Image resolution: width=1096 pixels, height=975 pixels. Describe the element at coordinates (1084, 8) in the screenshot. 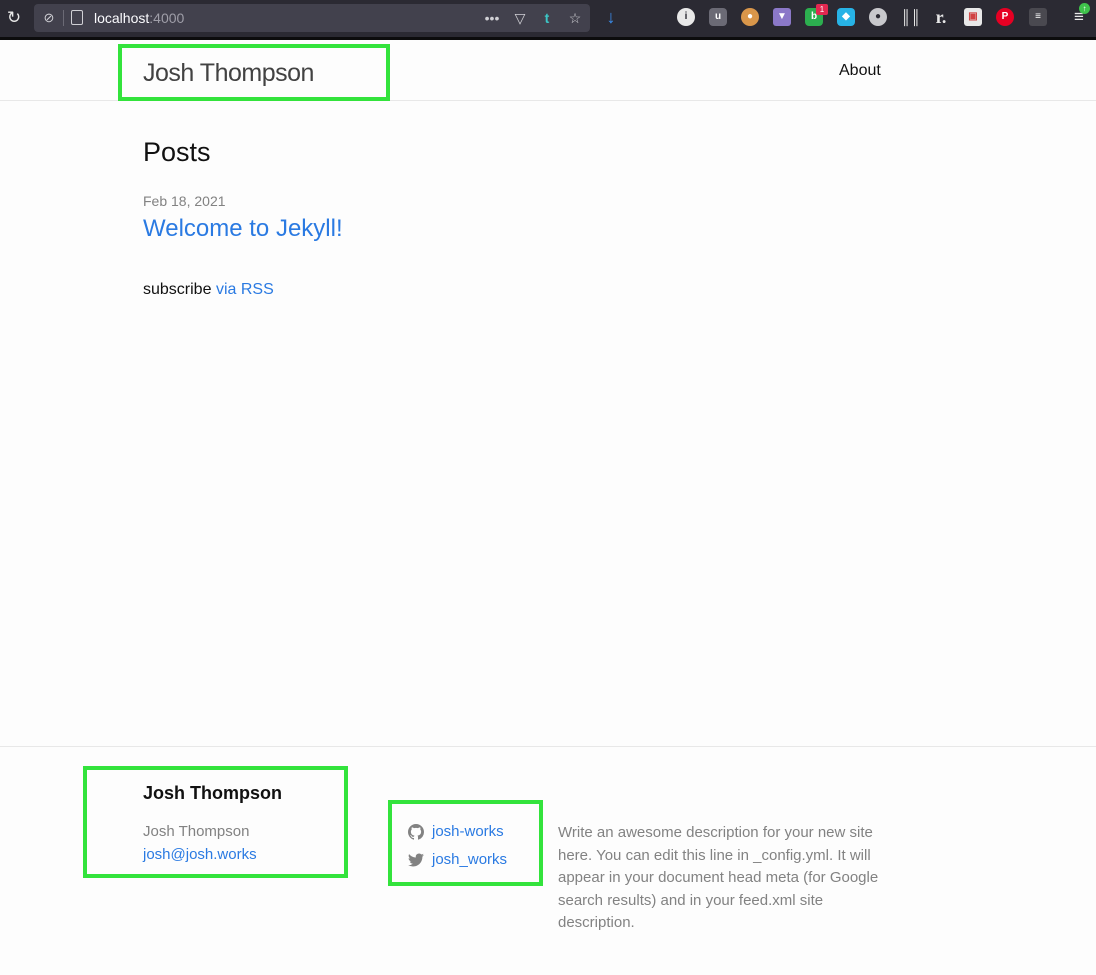

I see `update-available-icon: ↑` at that location.